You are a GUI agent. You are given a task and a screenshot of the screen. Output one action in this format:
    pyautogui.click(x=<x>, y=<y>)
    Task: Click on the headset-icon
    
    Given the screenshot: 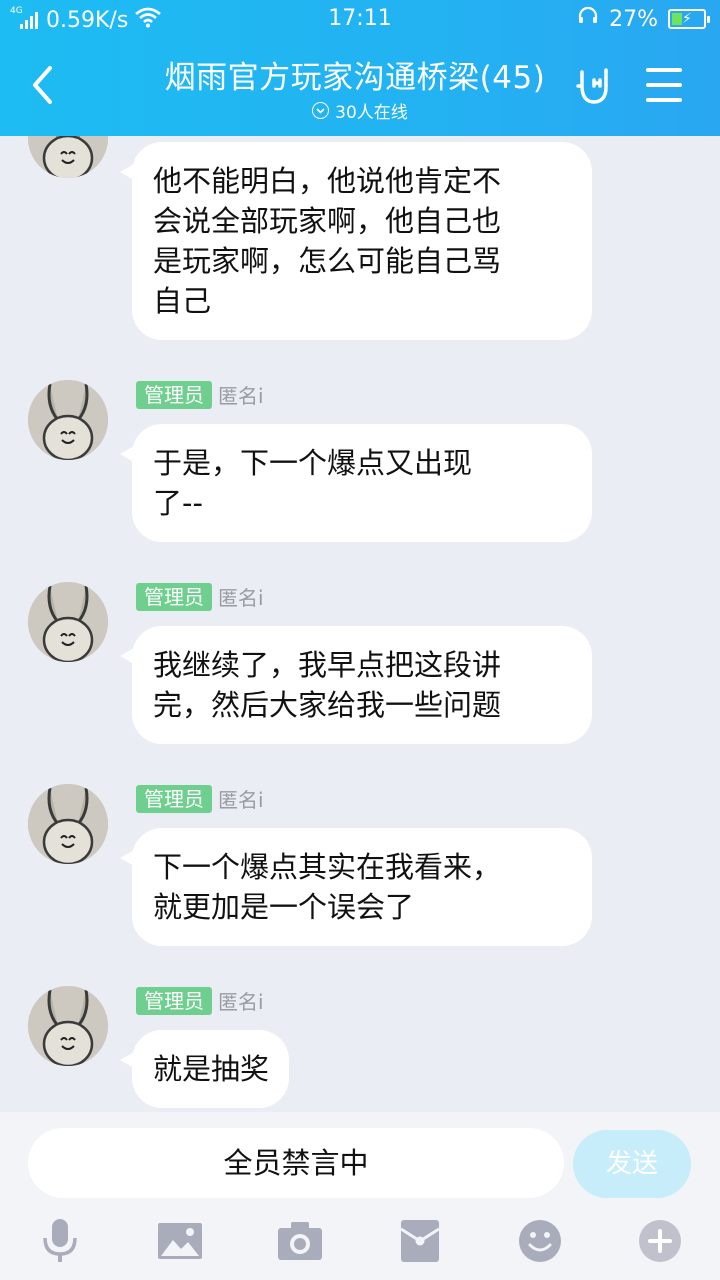 What is the action you would take?
    pyautogui.click(x=588, y=19)
    